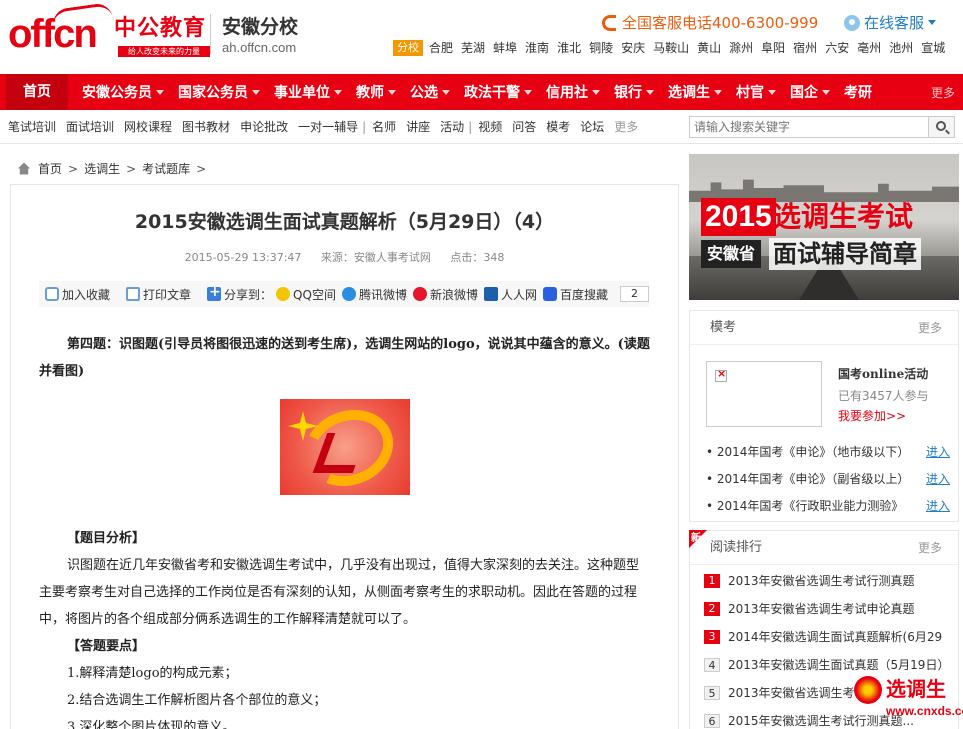 Image resolution: width=963 pixels, height=729 pixels. I want to click on table-row: 2 2013年安徽省选调生考试申论真题, so click(829, 609).